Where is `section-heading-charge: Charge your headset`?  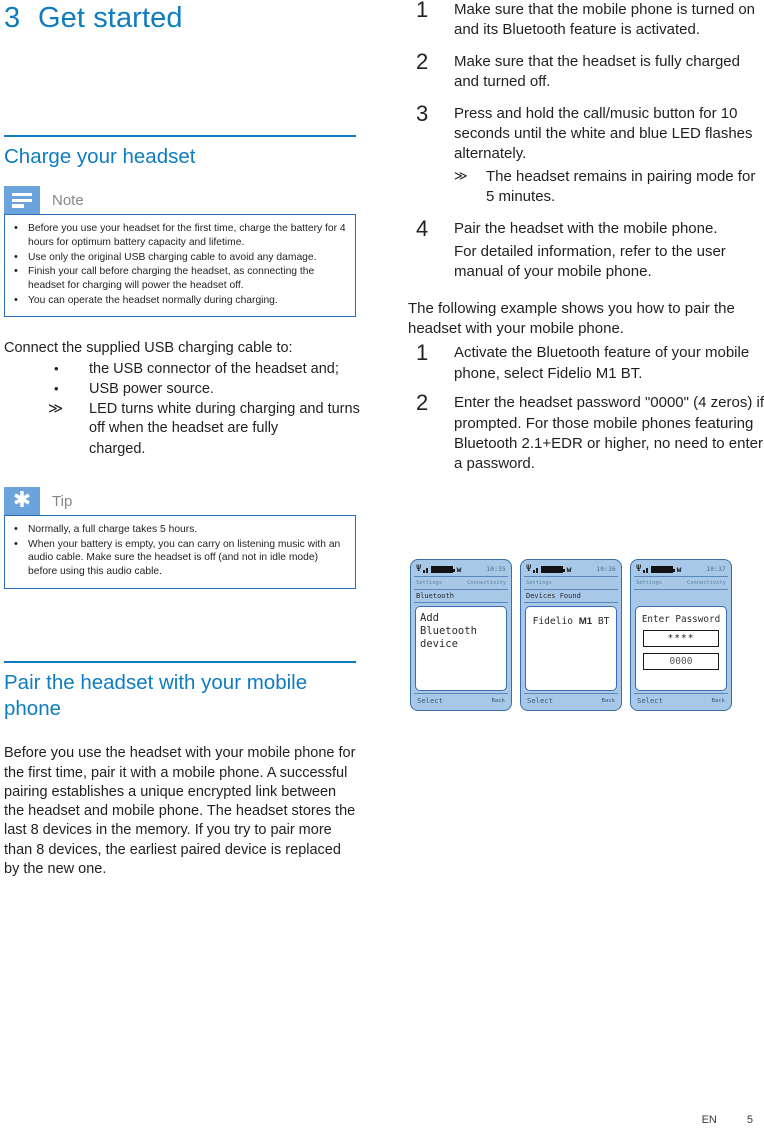
section-heading-charge: Charge your headset is located at coordinates (100, 156).